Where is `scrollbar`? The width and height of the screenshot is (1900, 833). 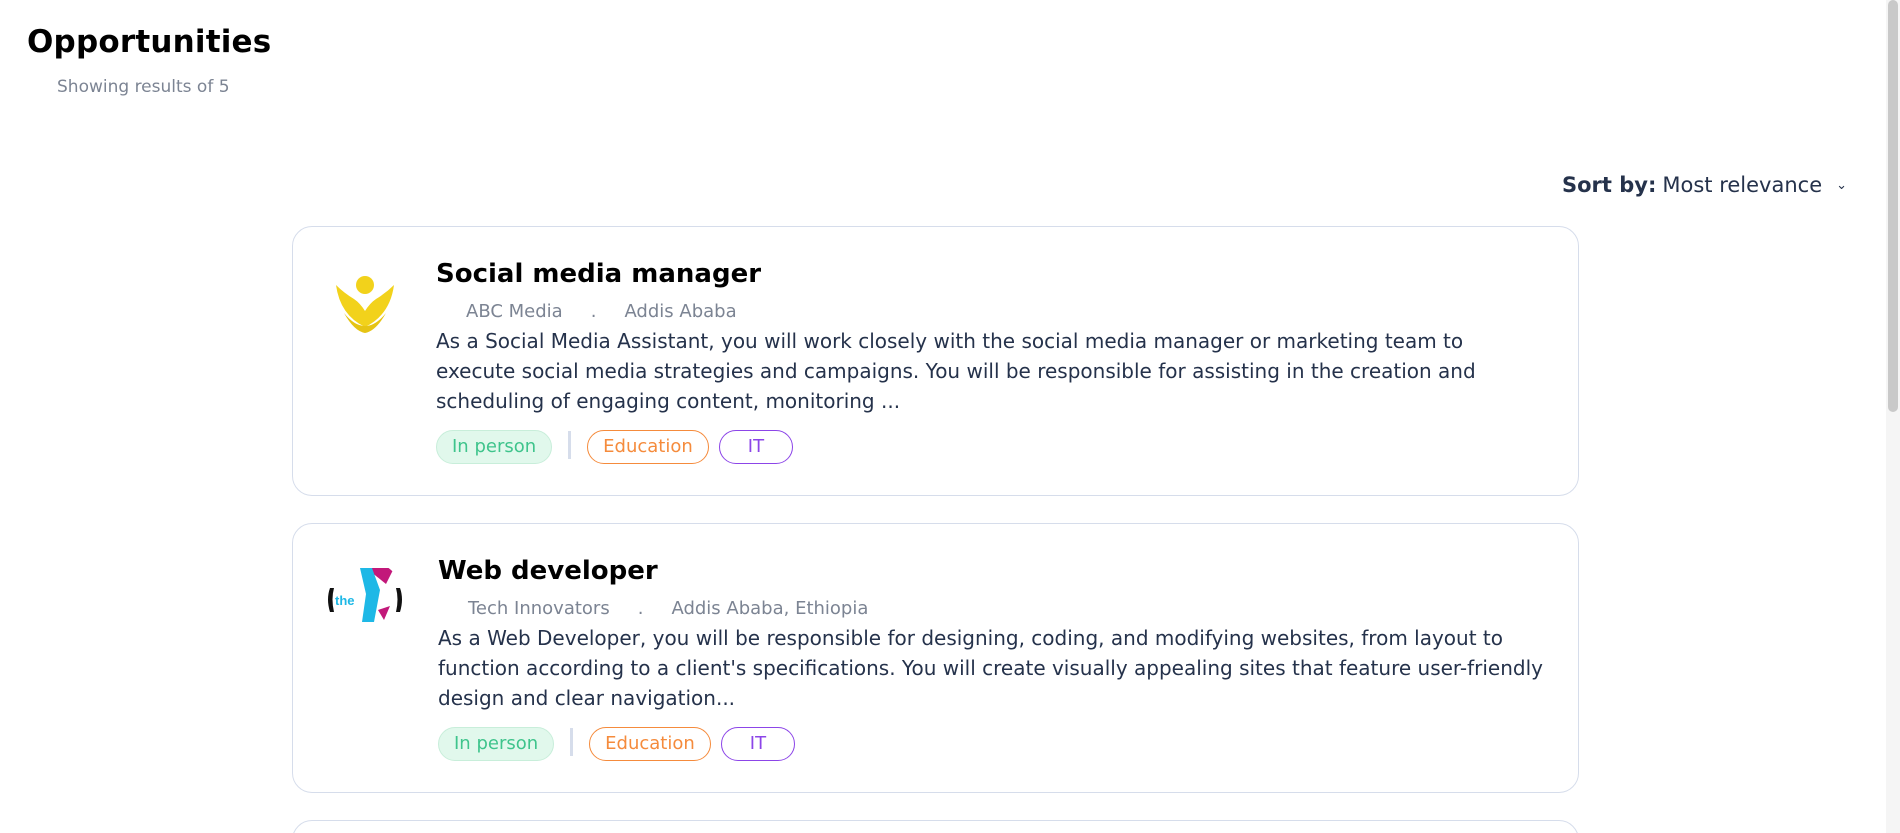 scrollbar is located at coordinates (1893, 416).